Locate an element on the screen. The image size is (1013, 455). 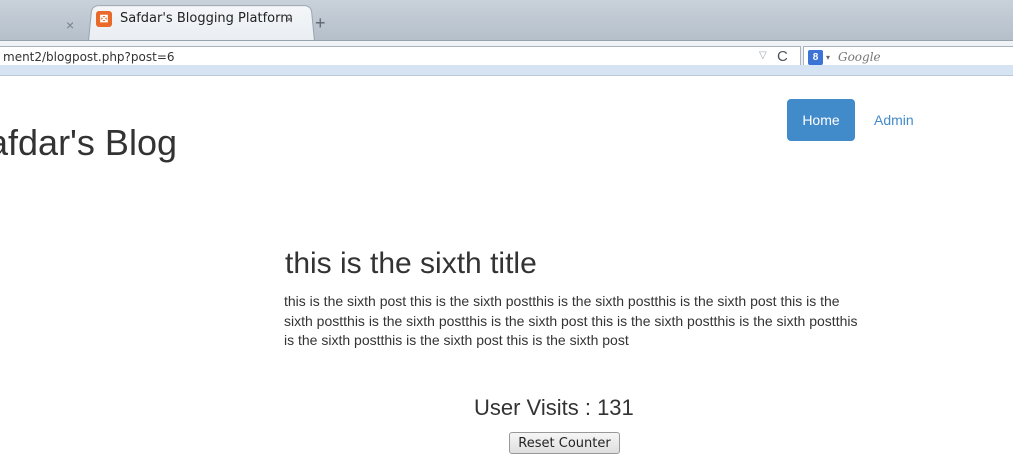
chevron-down-icon: ▾ is located at coordinates (828, 57).